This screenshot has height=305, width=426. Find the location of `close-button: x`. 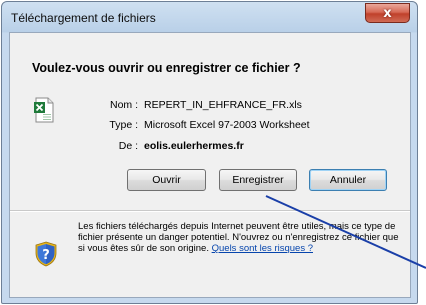

close-button: x is located at coordinates (387, 13).